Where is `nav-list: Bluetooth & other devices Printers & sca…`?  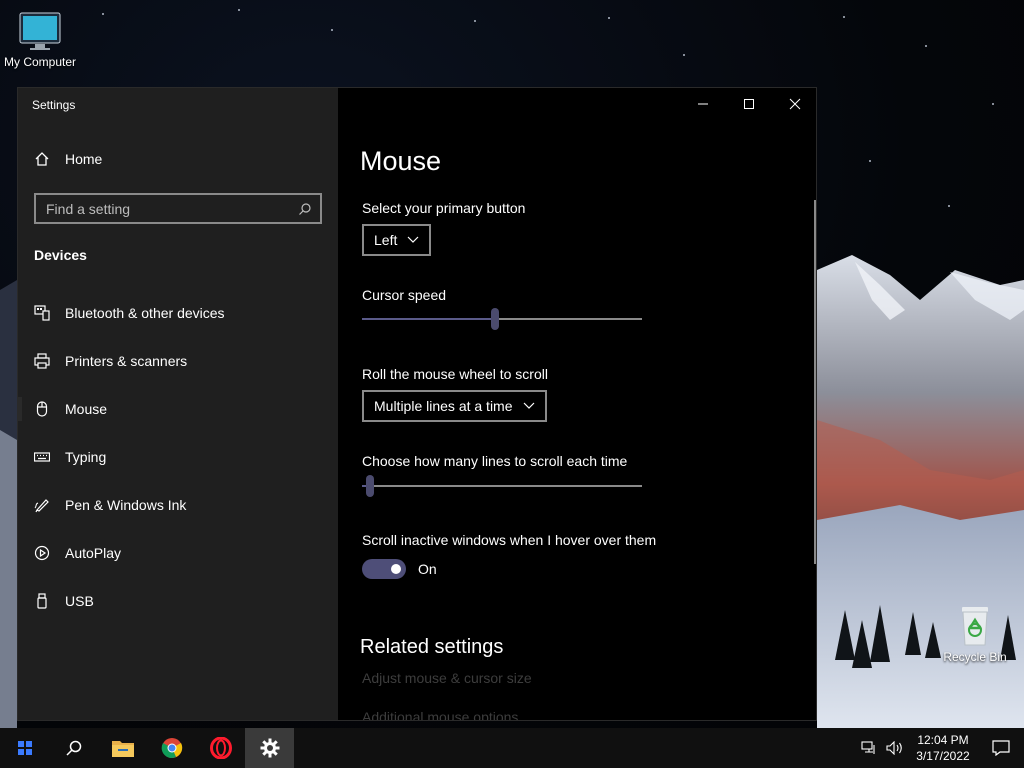 nav-list: Bluetooth & other devices Printers & sca… is located at coordinates (178, 457).